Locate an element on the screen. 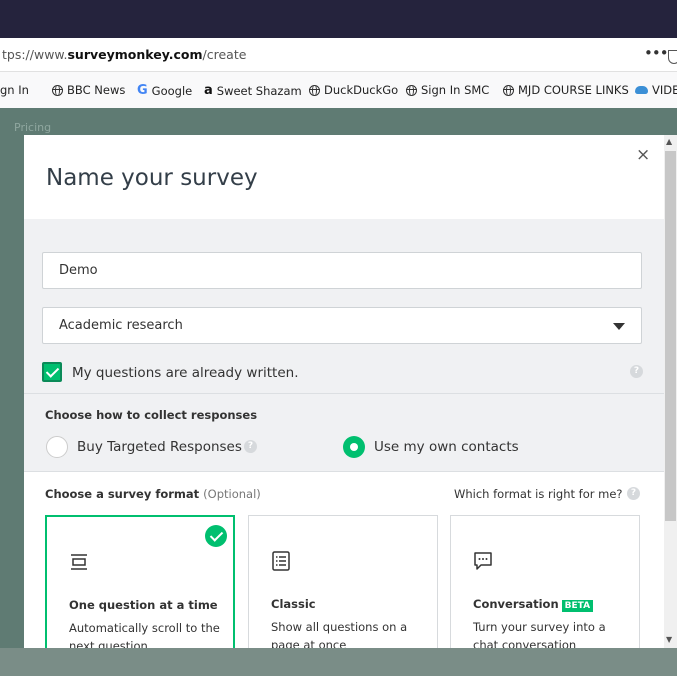 The width and height of the screenshot is (677, 676). survey-name-input: Demo is located at coordinates (342, 270).